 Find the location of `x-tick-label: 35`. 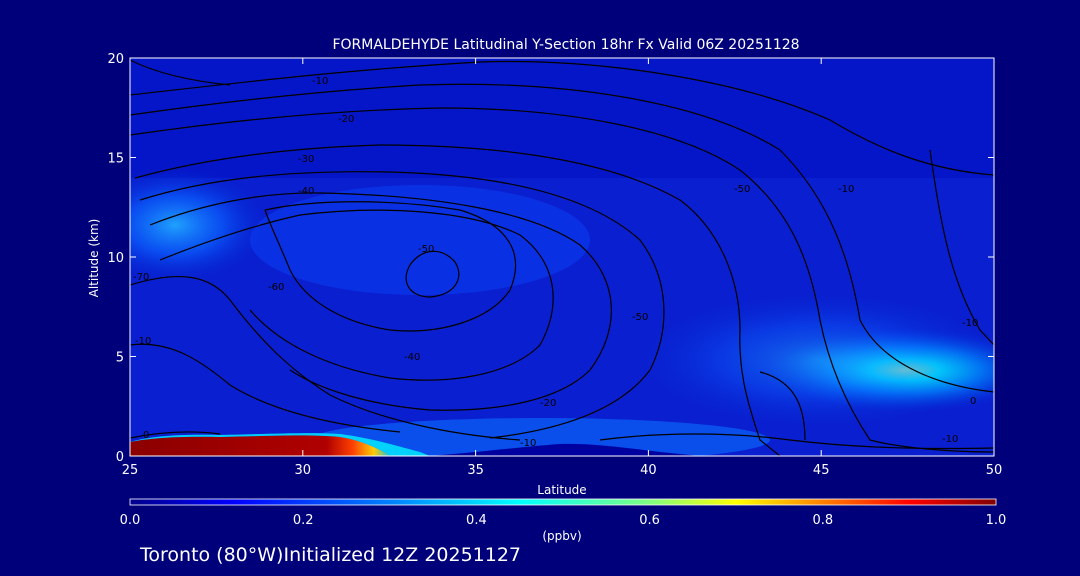

x-tick-label: 35 is located at coordinates (475, 470).